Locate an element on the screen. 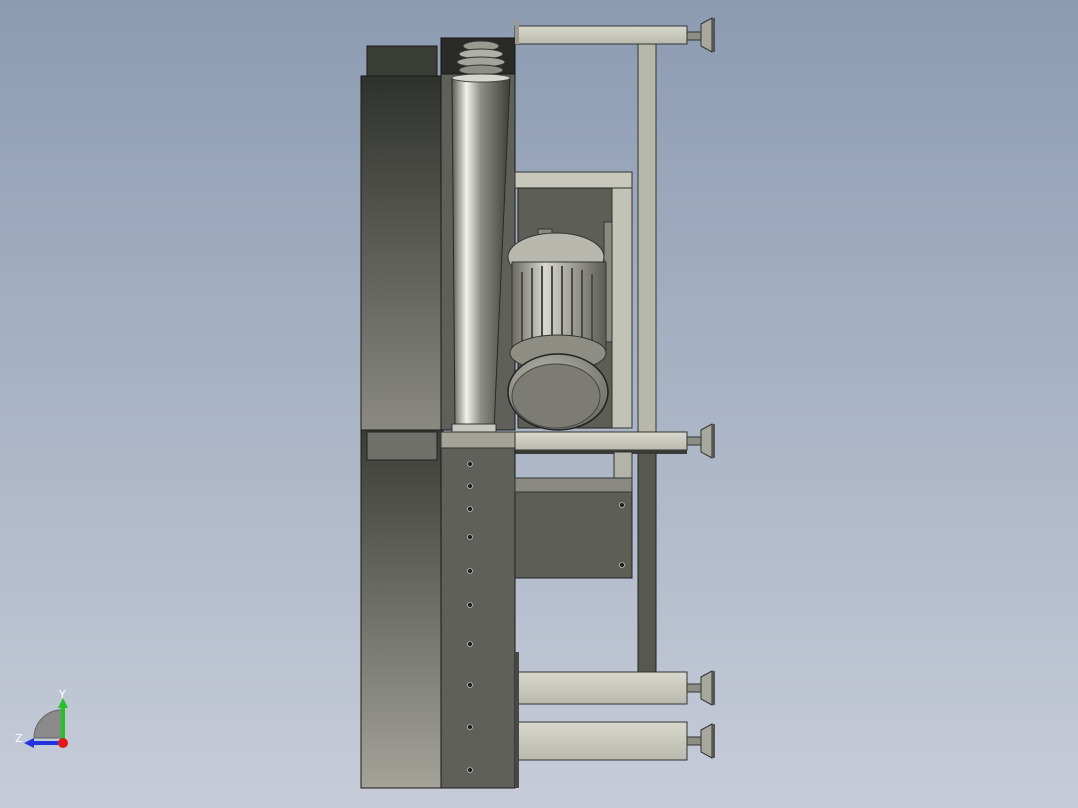  middle-beam is located at coordinates (601, 442).